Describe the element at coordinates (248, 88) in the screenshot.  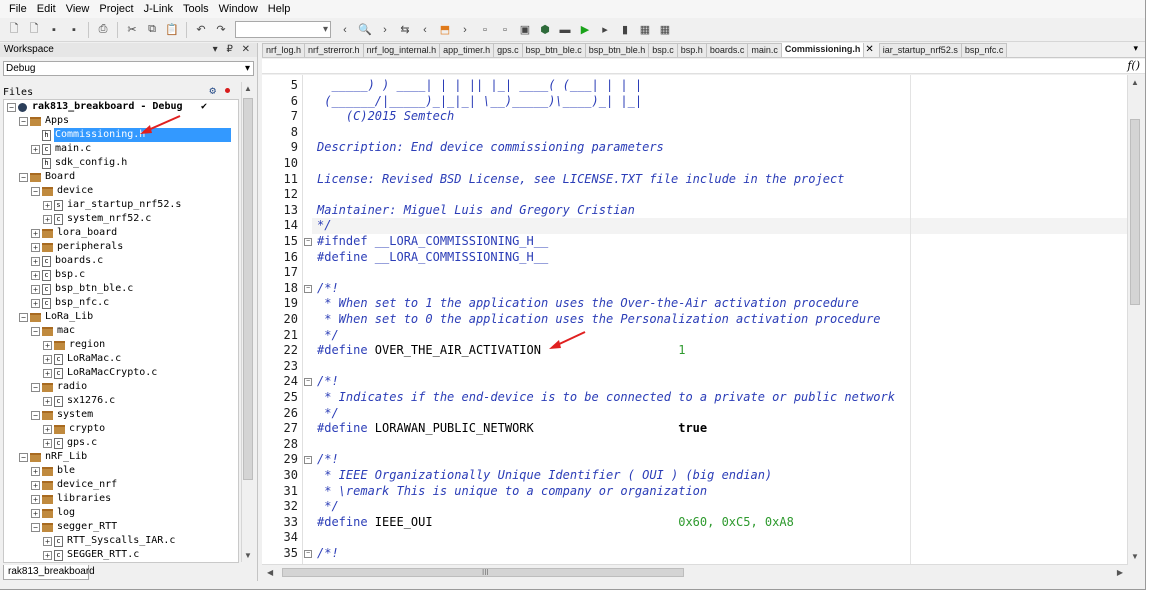
I see `scroll-up-icon: ▲` at that location.